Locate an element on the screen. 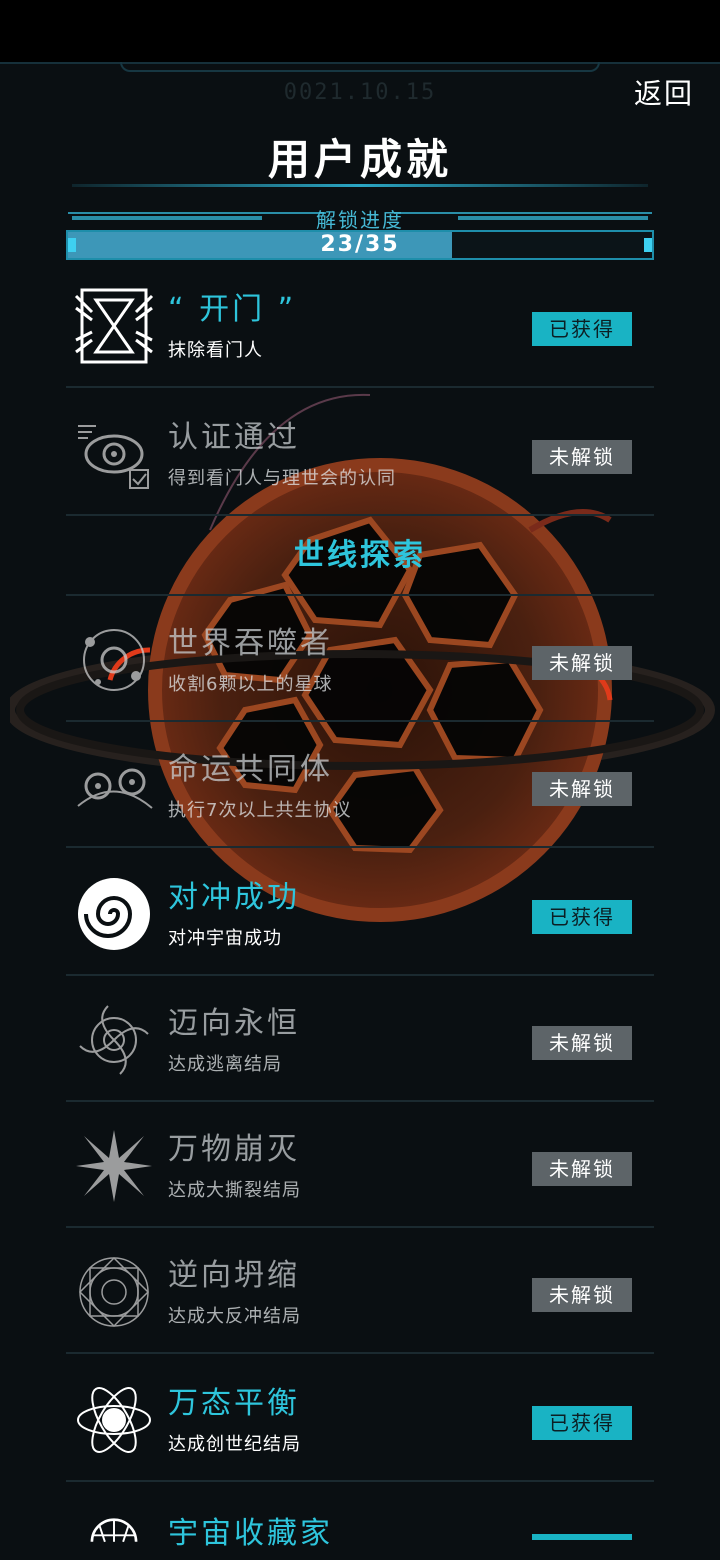 The width and height of the screenshot is (720, 1560). achievement-item: 对冲成功 对冲宇宙成功 已获得 is located at coordinates (360, 913).